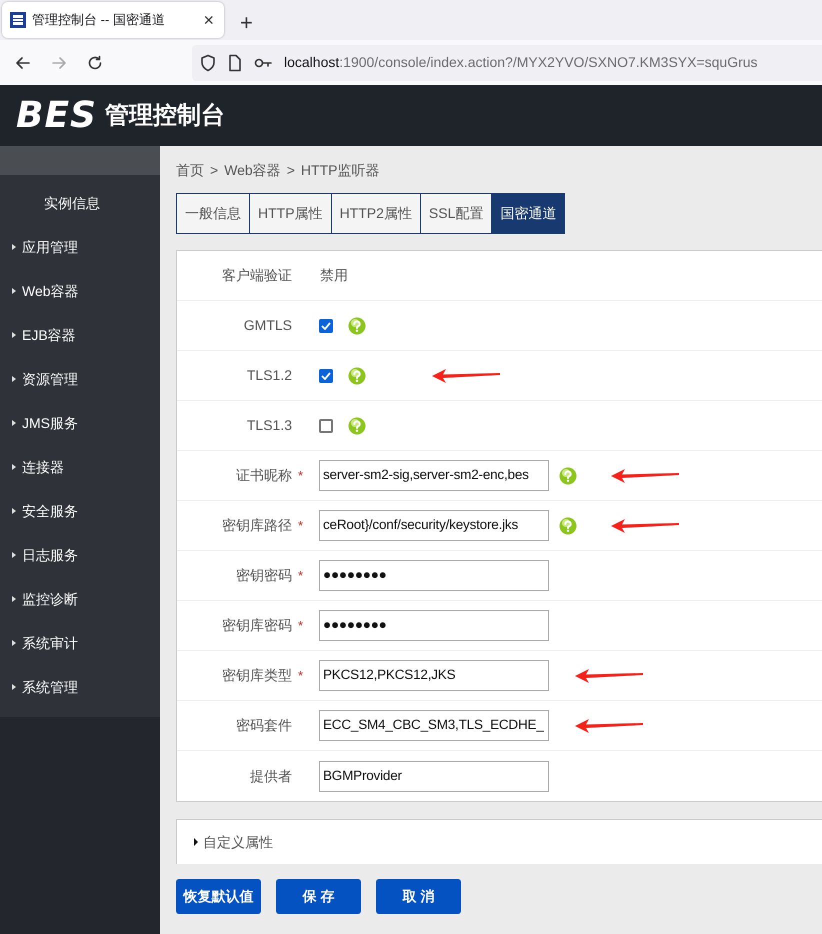 The height and width of the screenshot is (934, 822). I want to click on action-button: 保 存, so click(318, 896).